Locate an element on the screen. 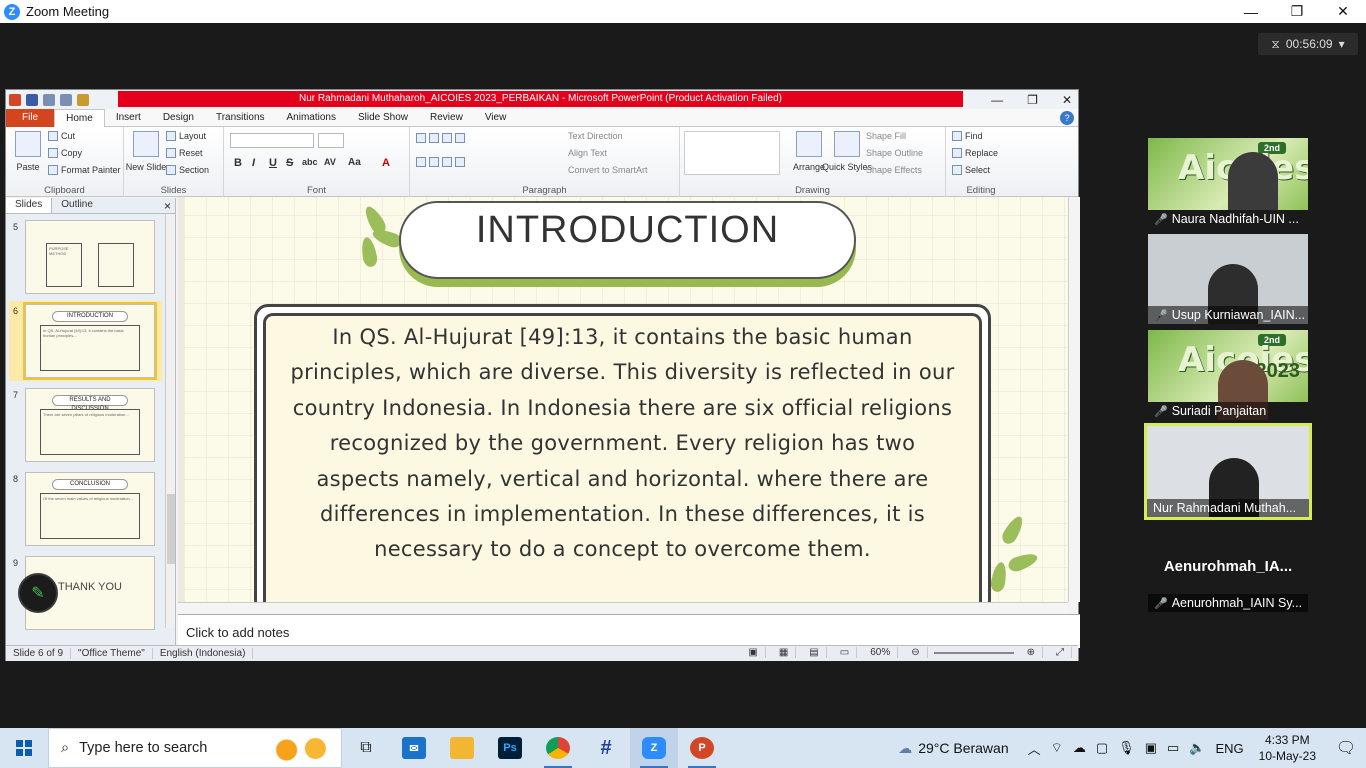 Image resolution: width=1366 pixels, height=768 pixels. battery-icon: ▭ is located at coordinates (1173, 748).